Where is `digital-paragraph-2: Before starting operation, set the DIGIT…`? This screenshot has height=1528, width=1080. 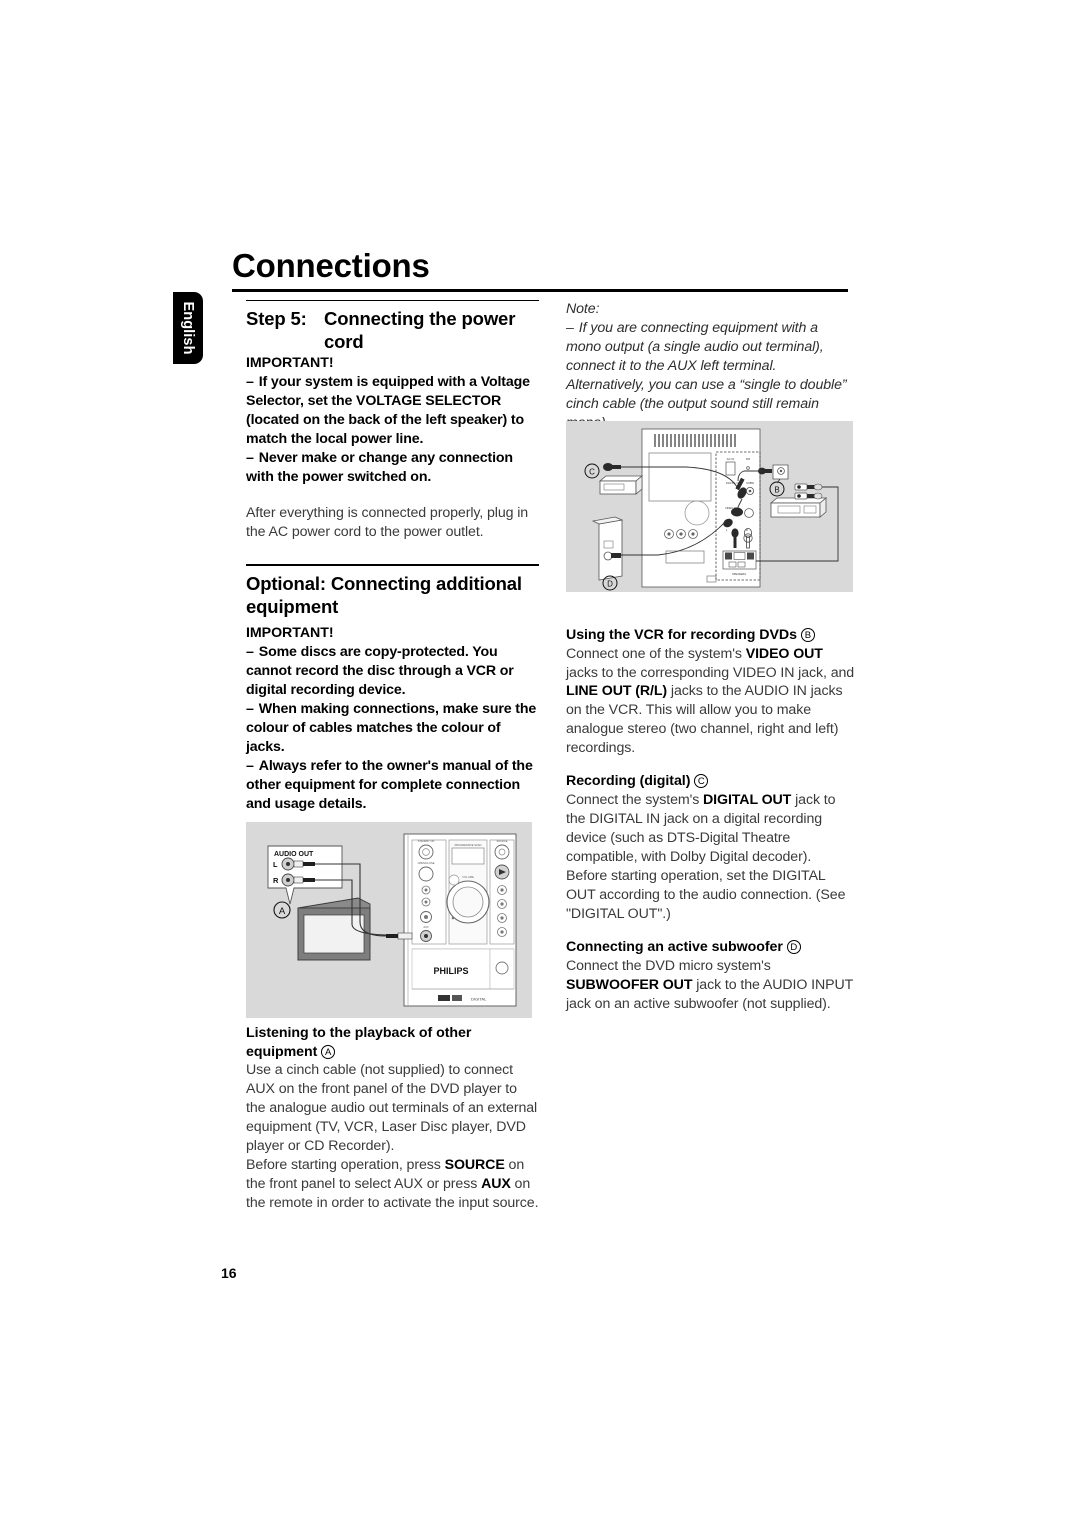
digital-paragraph-2: Before starting operation, set the DIGIT… is located at coordinates (706, 894).